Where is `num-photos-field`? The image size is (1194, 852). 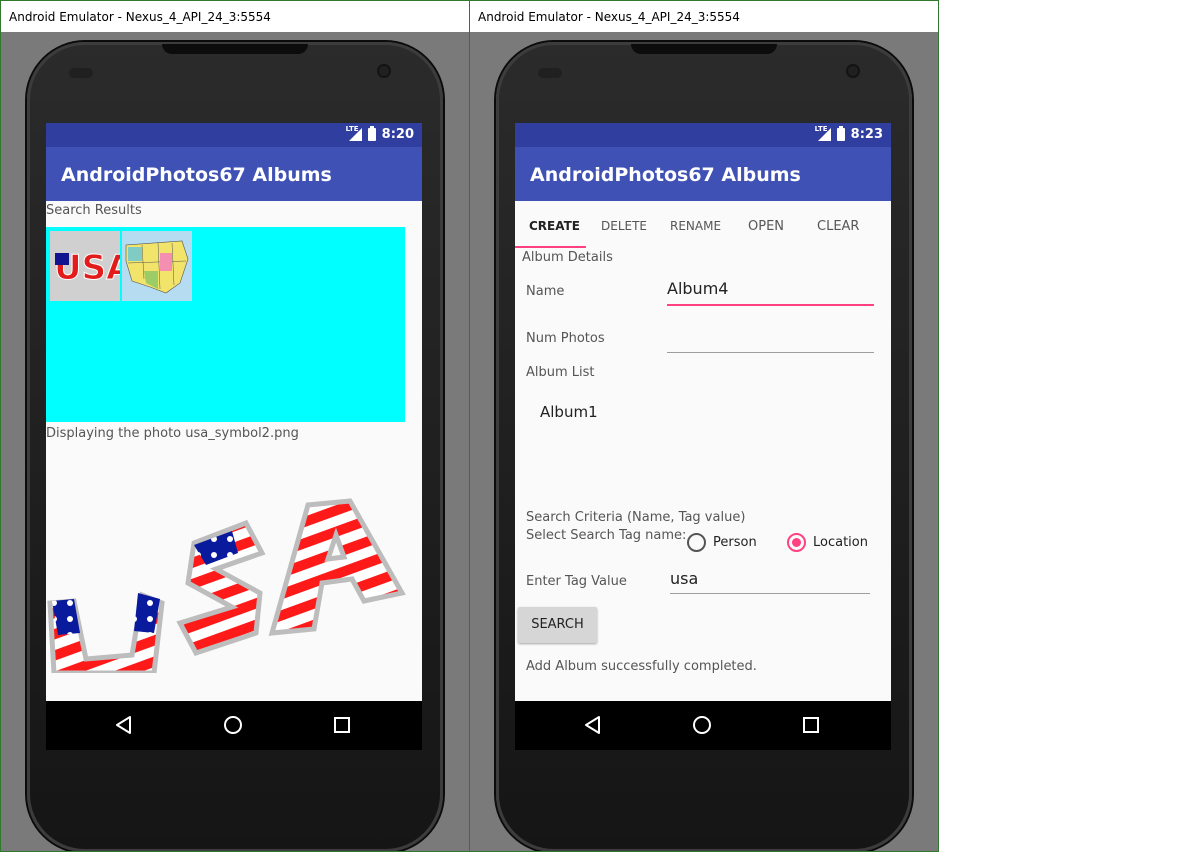 num-photos-field is located at coordinates (770, 338).